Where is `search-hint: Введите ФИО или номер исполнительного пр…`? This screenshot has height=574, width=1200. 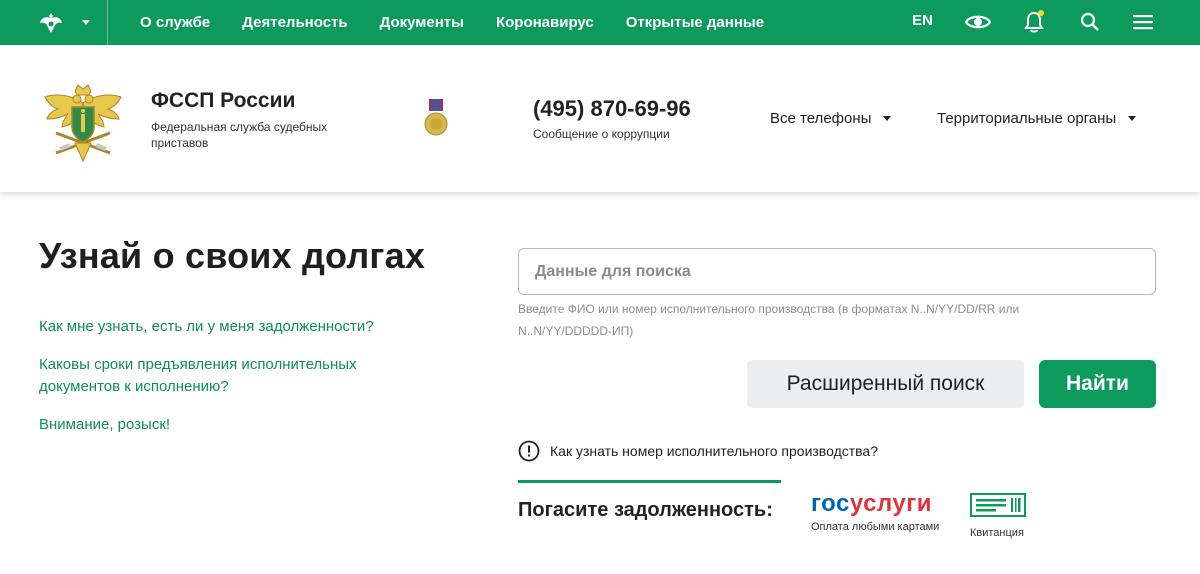
search-hint: Введите ФИО или номер исполнительного пр… is located at coordinates (769, 320).